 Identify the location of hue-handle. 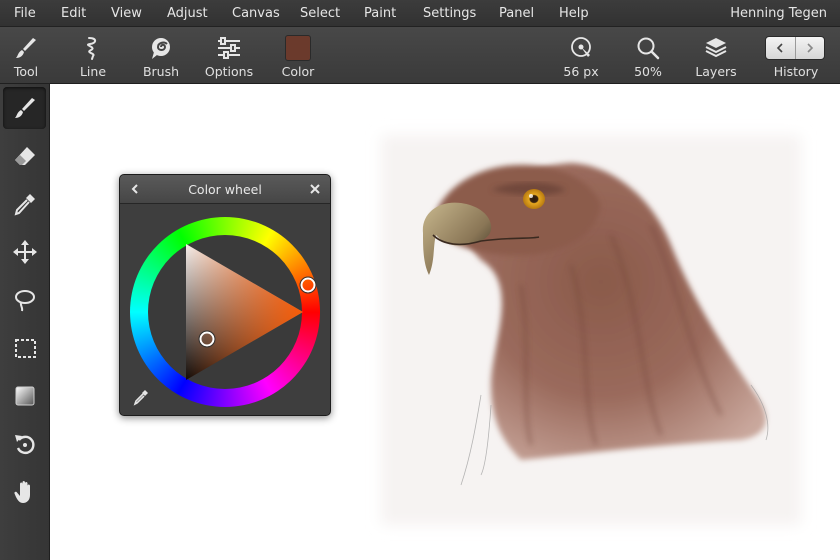
(308, 285).